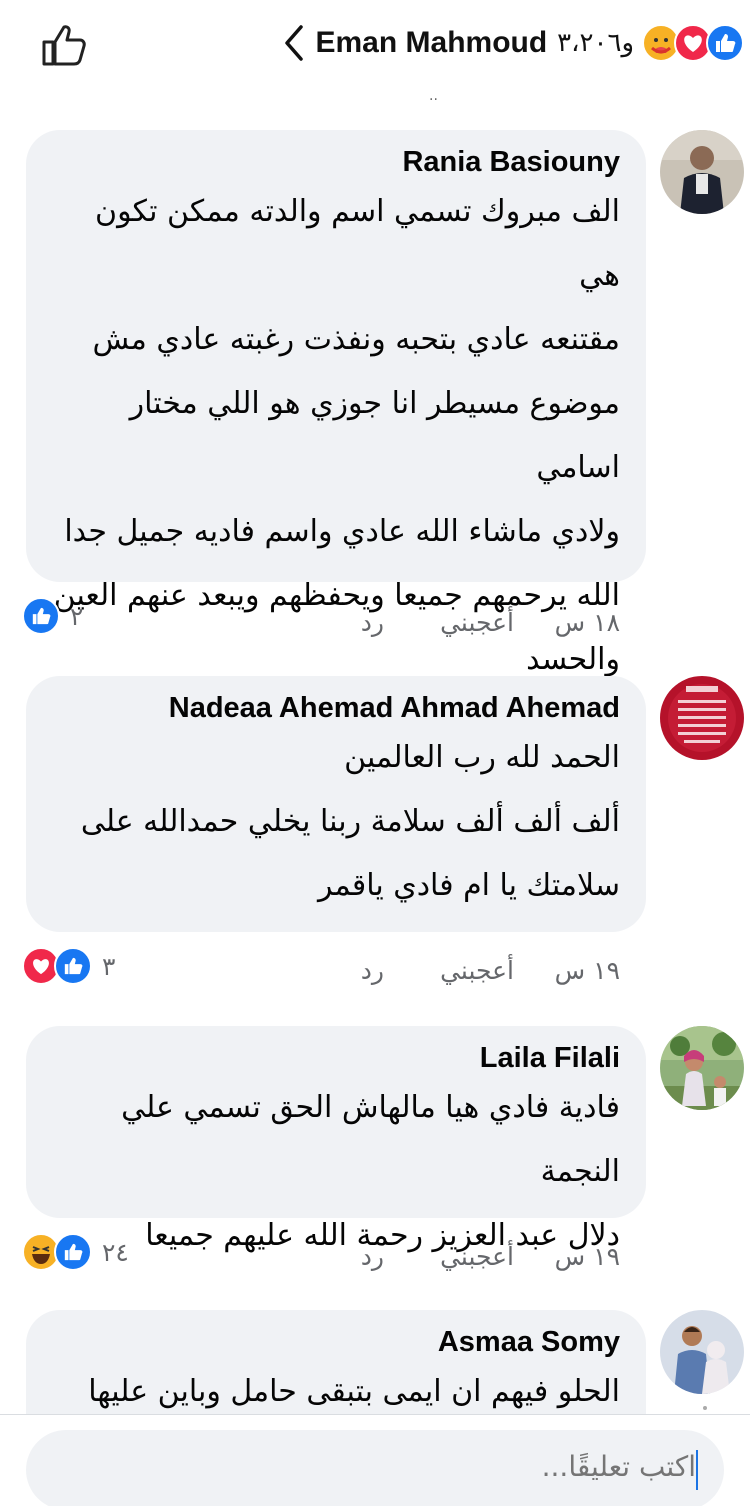 This screenshot has width=750, height=1506. I want to click on comment-line: ألف ألف ألف سلامة ربنا يخلي حمدالله على, so click(350, 821).